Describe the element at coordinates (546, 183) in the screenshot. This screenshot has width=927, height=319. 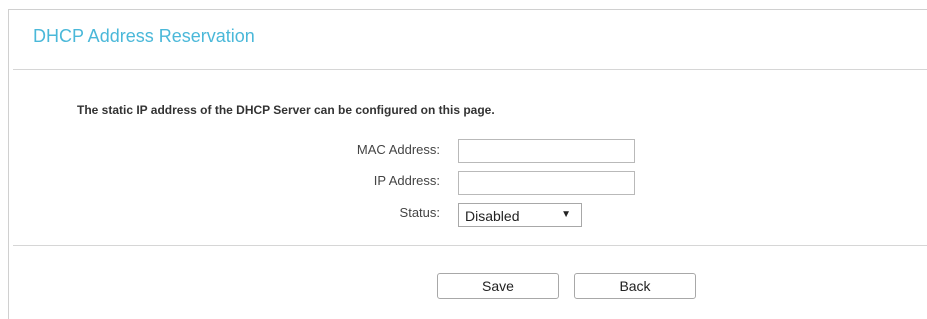
I see `ip-address-input` at that location.